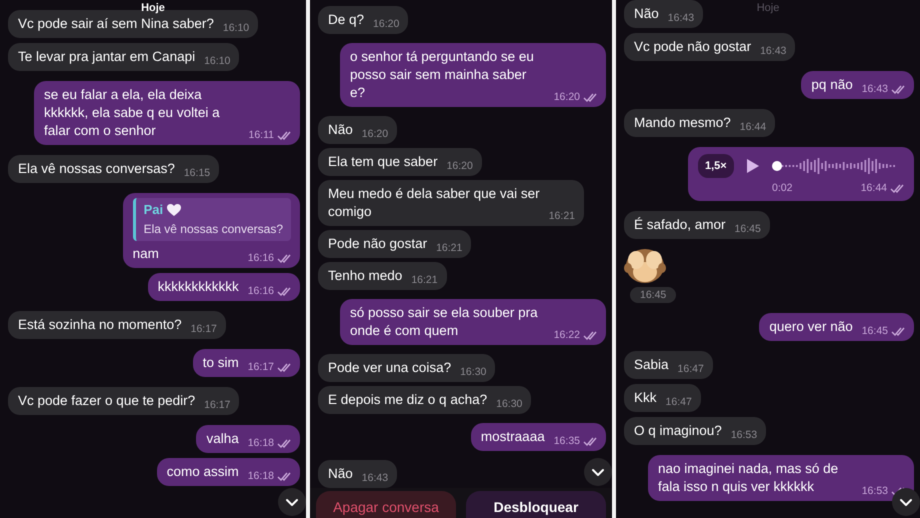 This screenshot has width=920, height=518. What do you see at coordinates (222, 439) in the screenshot?
I see `message-text: valha` at bounding box center [222, 439].